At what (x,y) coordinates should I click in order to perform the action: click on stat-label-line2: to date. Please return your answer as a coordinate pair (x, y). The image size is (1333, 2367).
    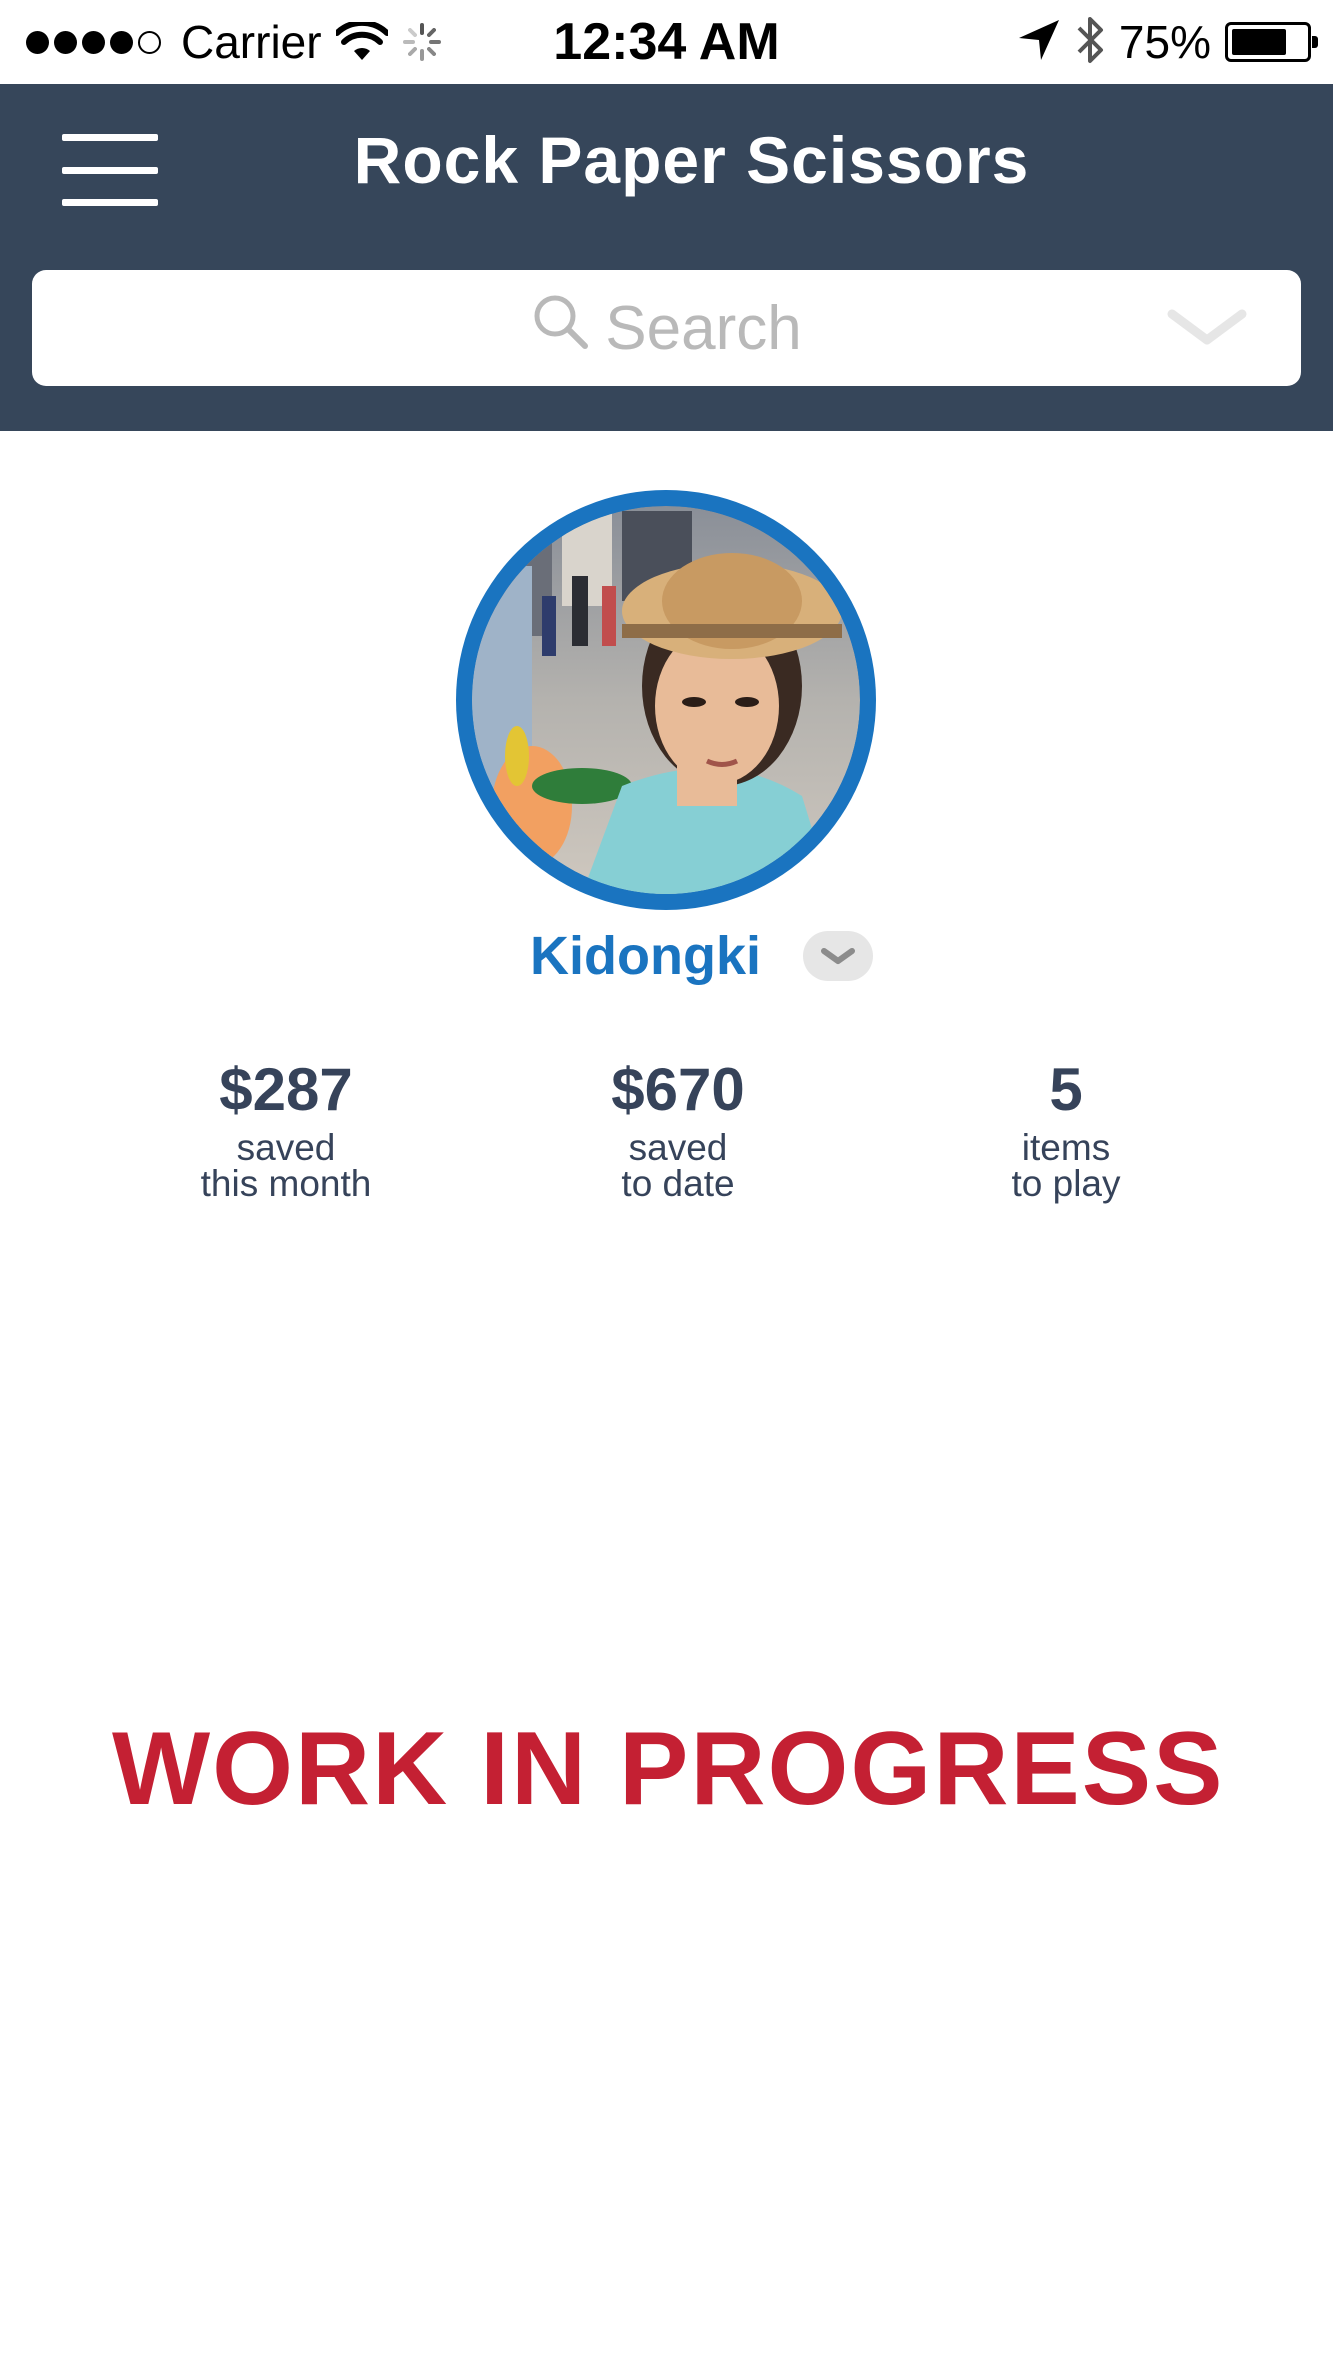
    Looking at the image, I should click on (678, 1183).